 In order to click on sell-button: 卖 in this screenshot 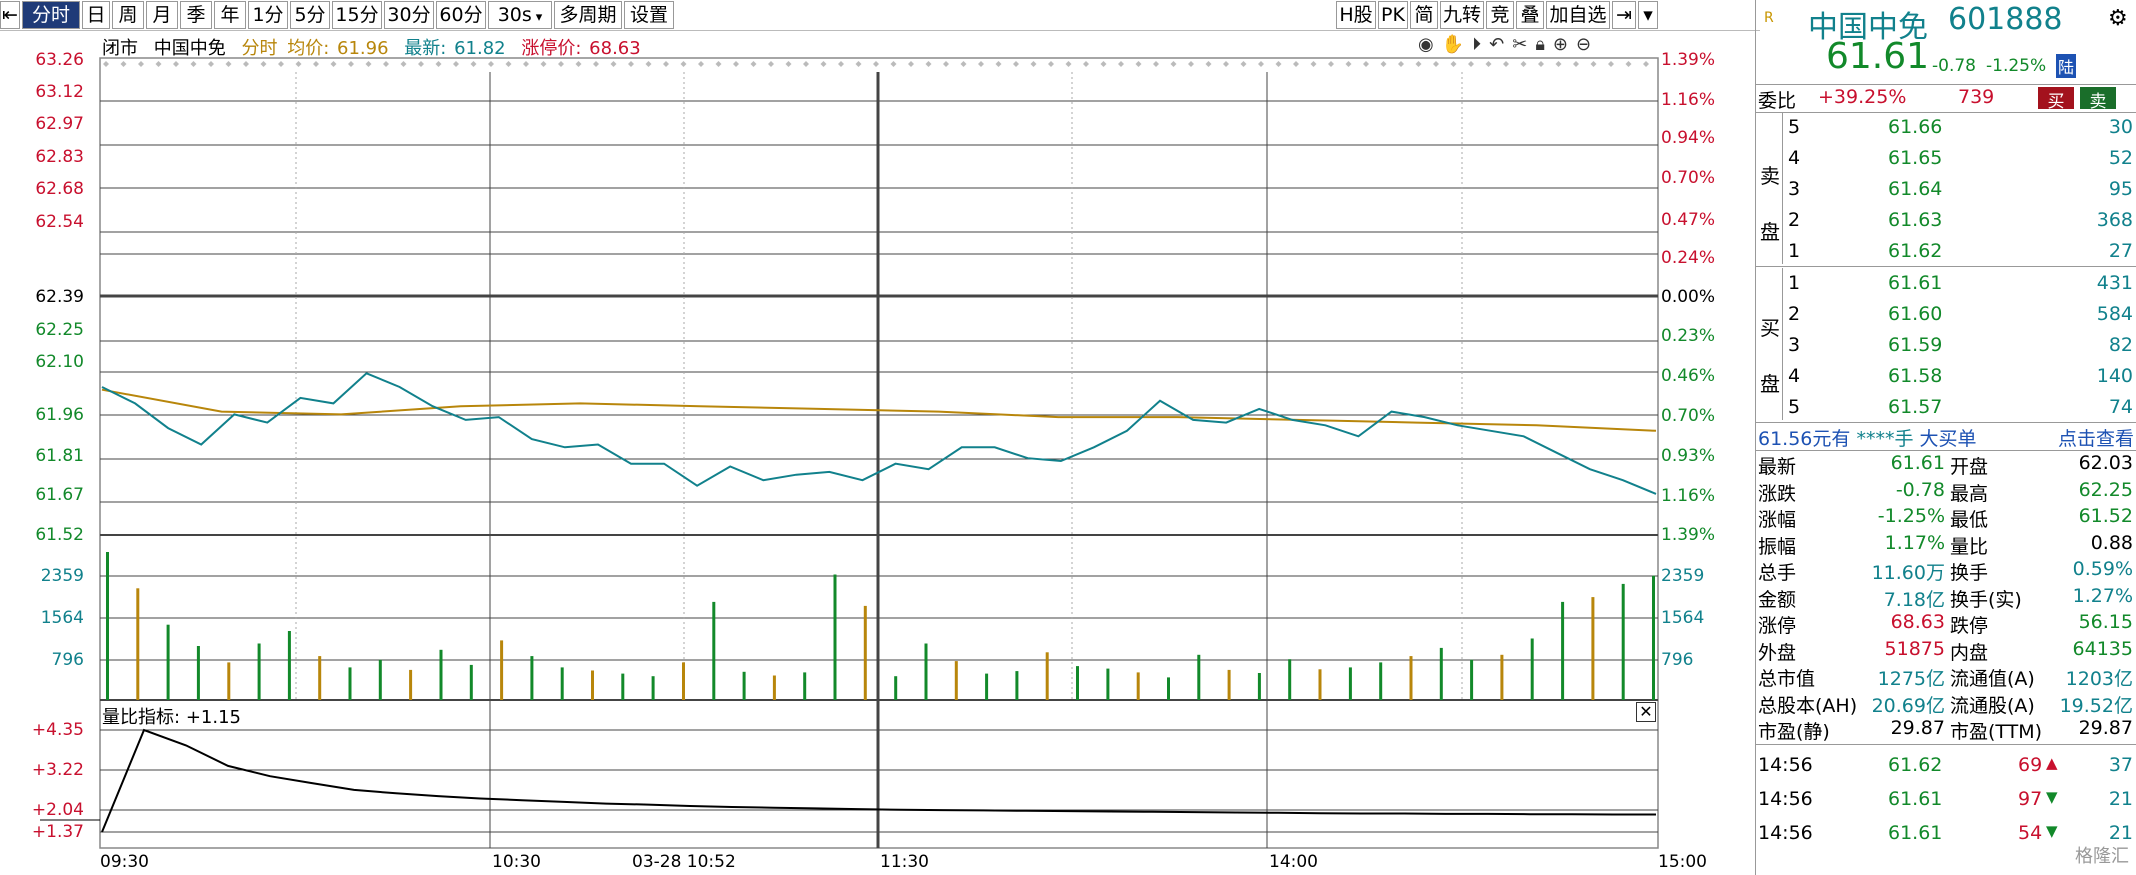, I will do `click(2098, 99)`.